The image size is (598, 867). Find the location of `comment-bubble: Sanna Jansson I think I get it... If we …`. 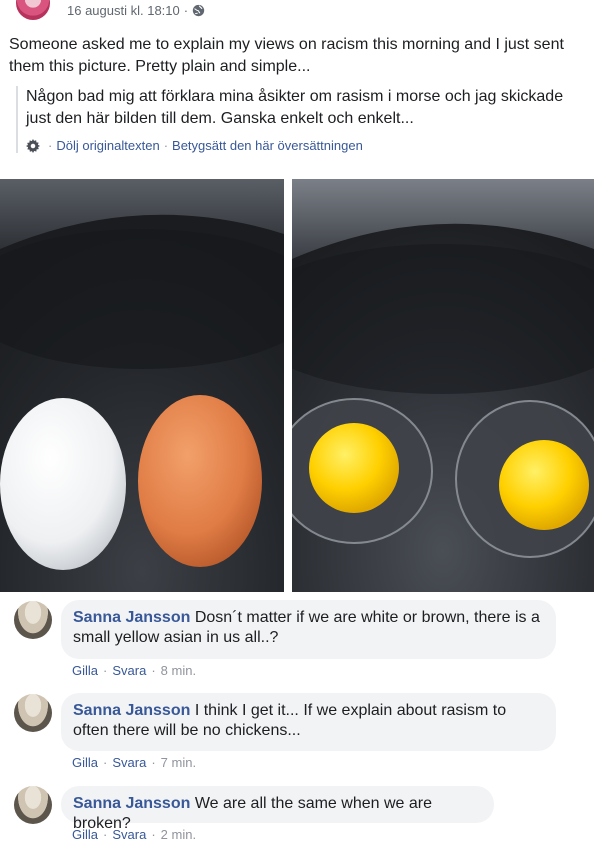

comment-bubble: Sanna Jansson I think I get it... If we … is located at coordinates (308, 722).